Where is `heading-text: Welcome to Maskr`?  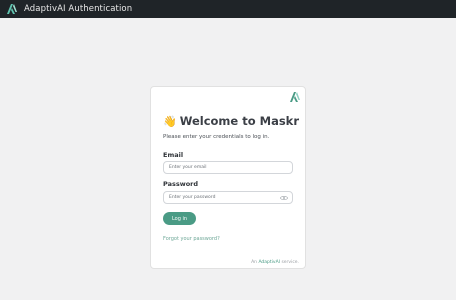 heading-text: Welcome to Maskr is located at coordinates (239, 121).